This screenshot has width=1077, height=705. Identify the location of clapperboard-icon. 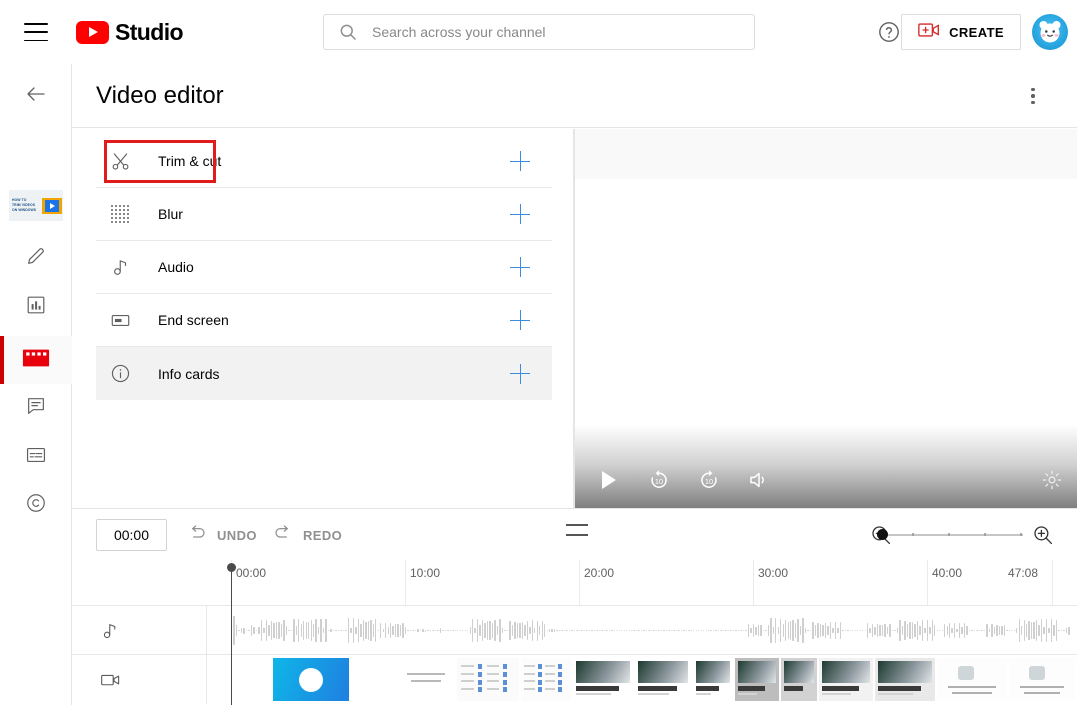
(36, 360).